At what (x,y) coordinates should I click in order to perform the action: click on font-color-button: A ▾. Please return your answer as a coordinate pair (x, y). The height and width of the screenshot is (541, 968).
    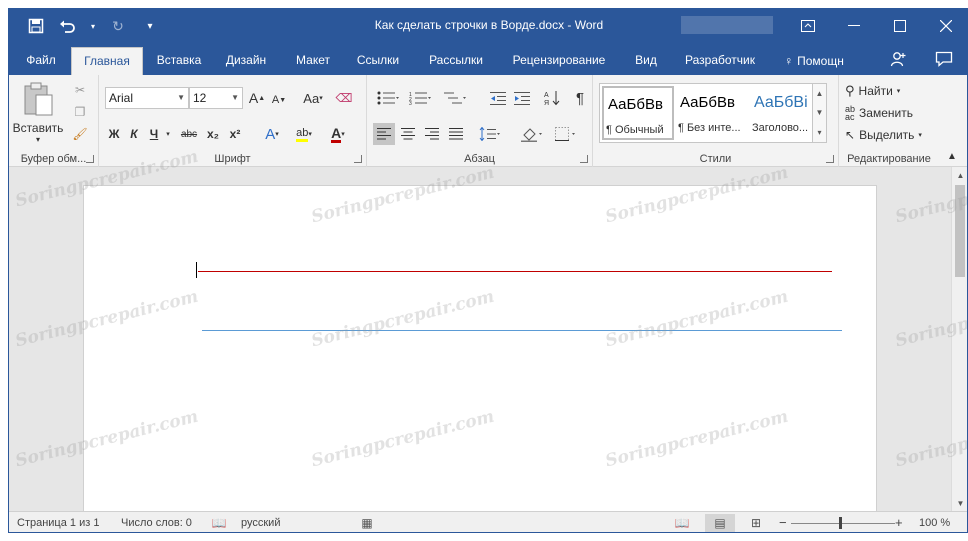
    Looking at the image, I should click on (338, 134).